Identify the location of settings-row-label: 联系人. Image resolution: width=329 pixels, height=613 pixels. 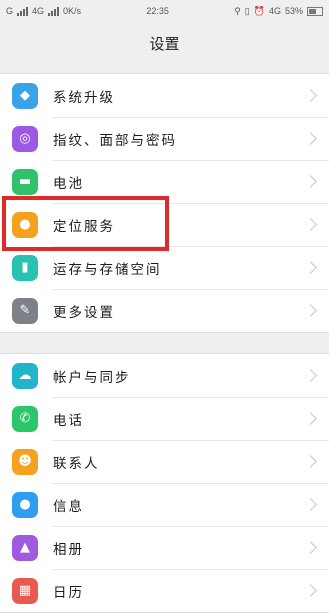
(76, 463).